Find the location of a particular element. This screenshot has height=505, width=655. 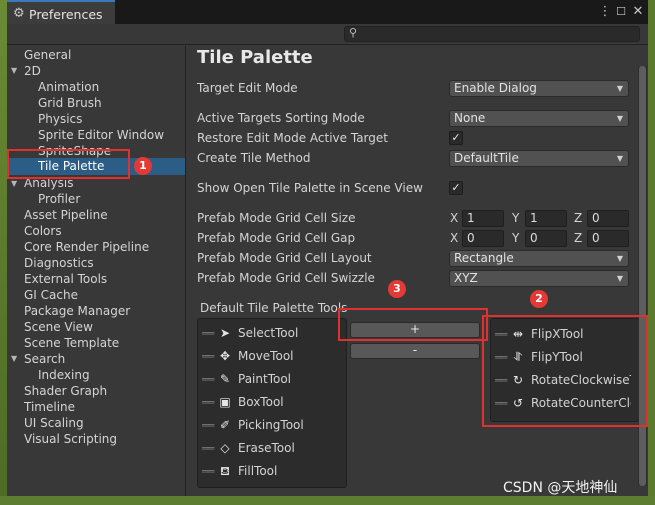

sidebar-item-2d: 2D is located at coordinates (32, 71).